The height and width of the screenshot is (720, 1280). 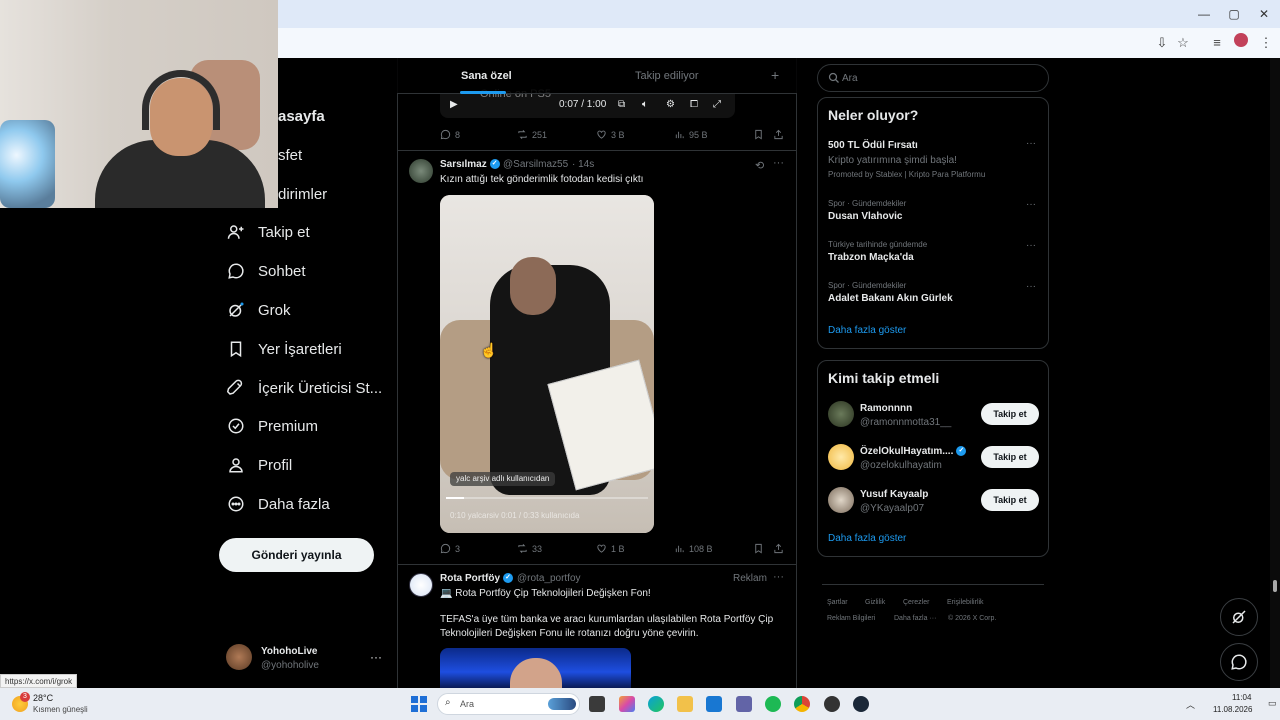 I want to click on nav-more: Daha fazla, so click(x=278, y=504).